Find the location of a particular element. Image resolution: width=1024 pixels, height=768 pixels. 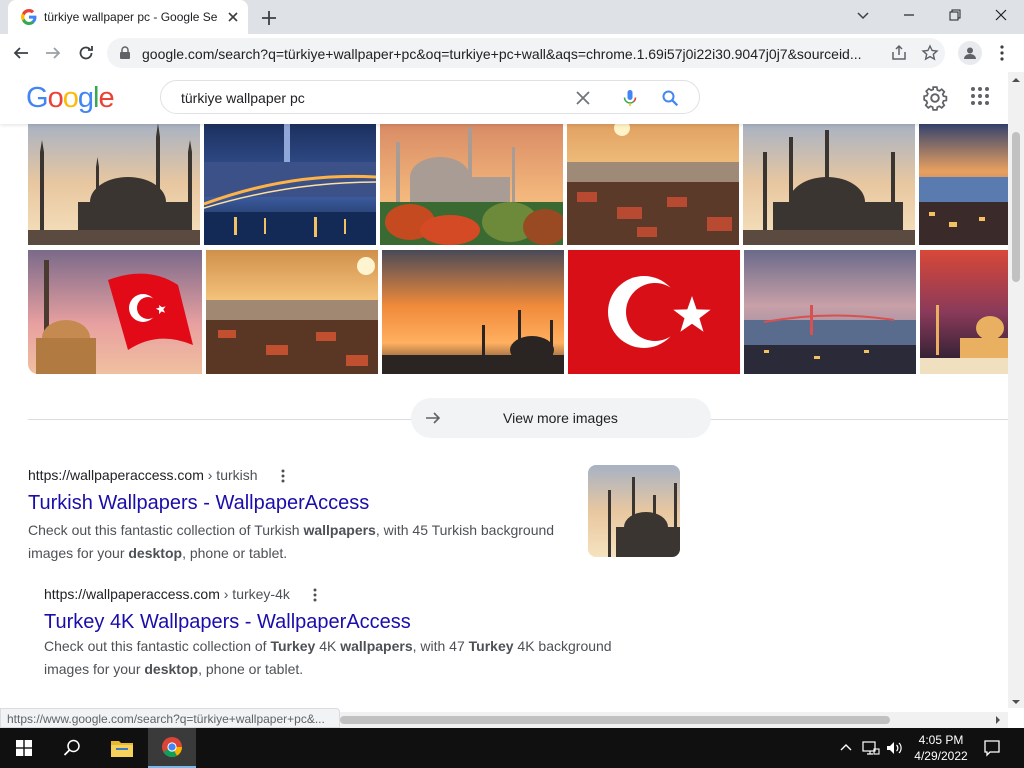

tab-google-search: türkiye wallpaper pc - Google Se is located at coordinates (128, 17).